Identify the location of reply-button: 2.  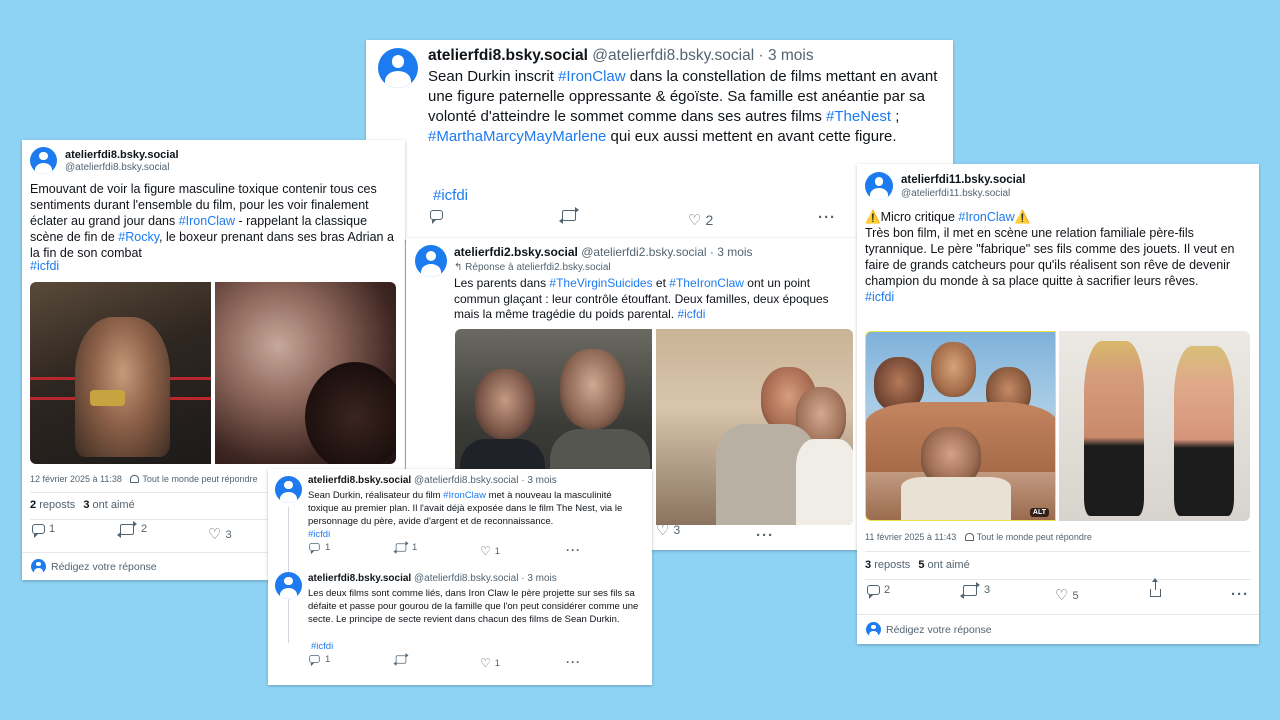
(878, 591).